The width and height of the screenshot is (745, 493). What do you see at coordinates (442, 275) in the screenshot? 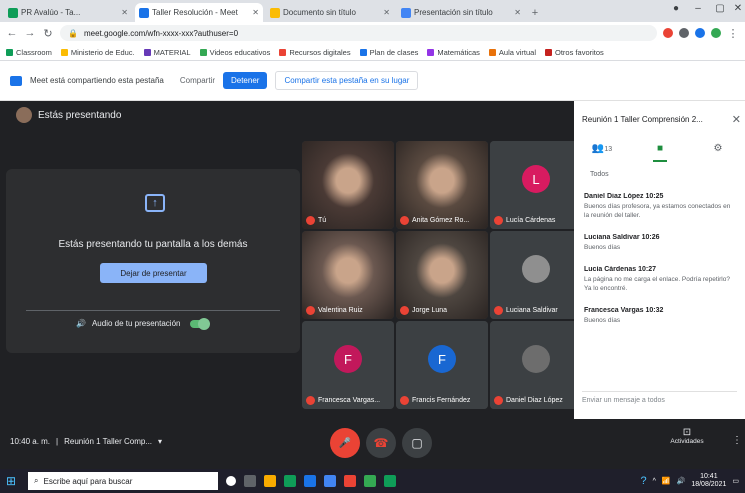
I see `participant-tile: Jorge Luna` at bounding box center [442, 275].